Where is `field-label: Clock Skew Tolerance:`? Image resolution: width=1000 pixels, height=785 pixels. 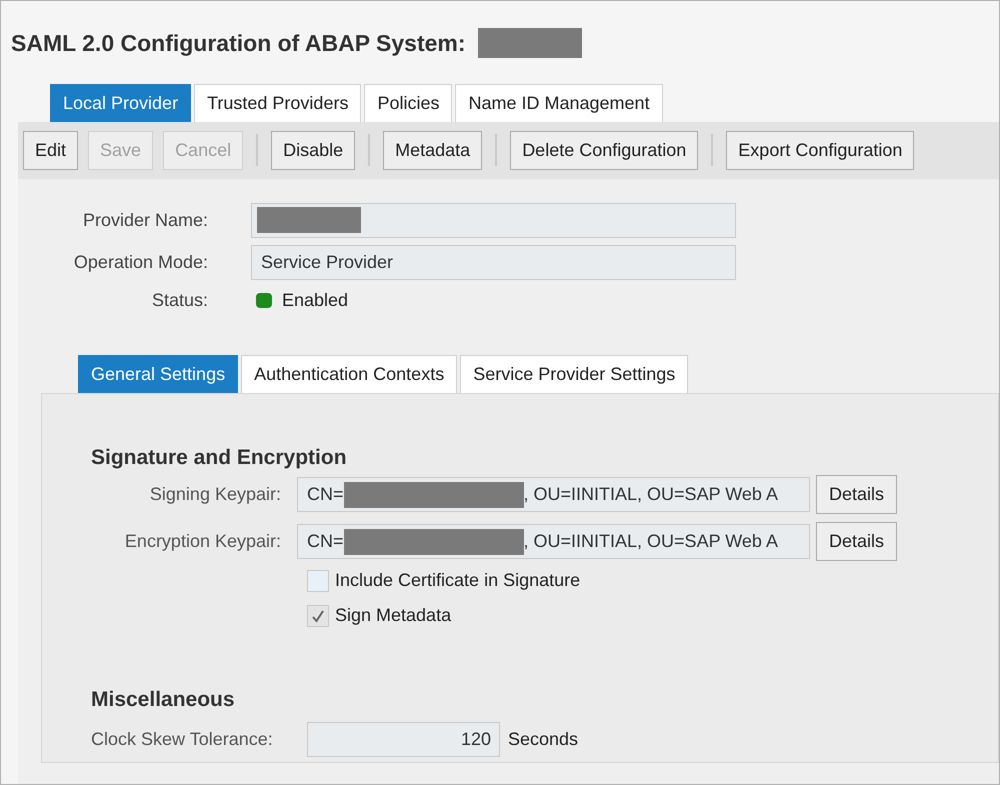 field-label: Clock Skew Tolerance: is located at coordinates (182, 739).